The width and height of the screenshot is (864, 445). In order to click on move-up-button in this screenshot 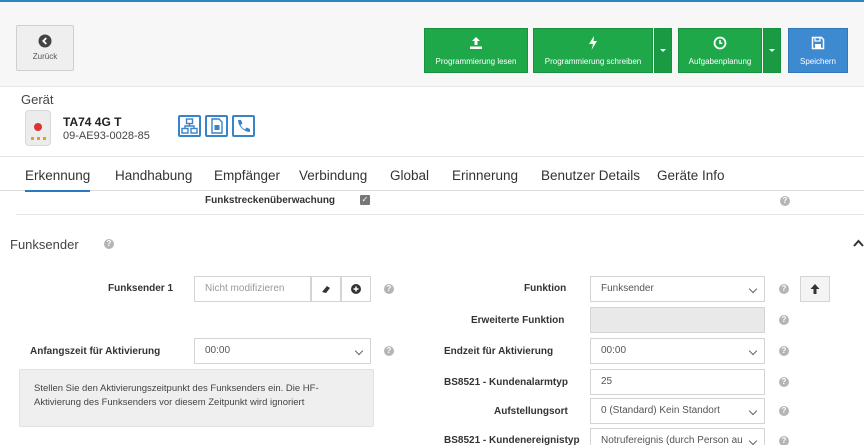, I will do `click(815, 289)`.